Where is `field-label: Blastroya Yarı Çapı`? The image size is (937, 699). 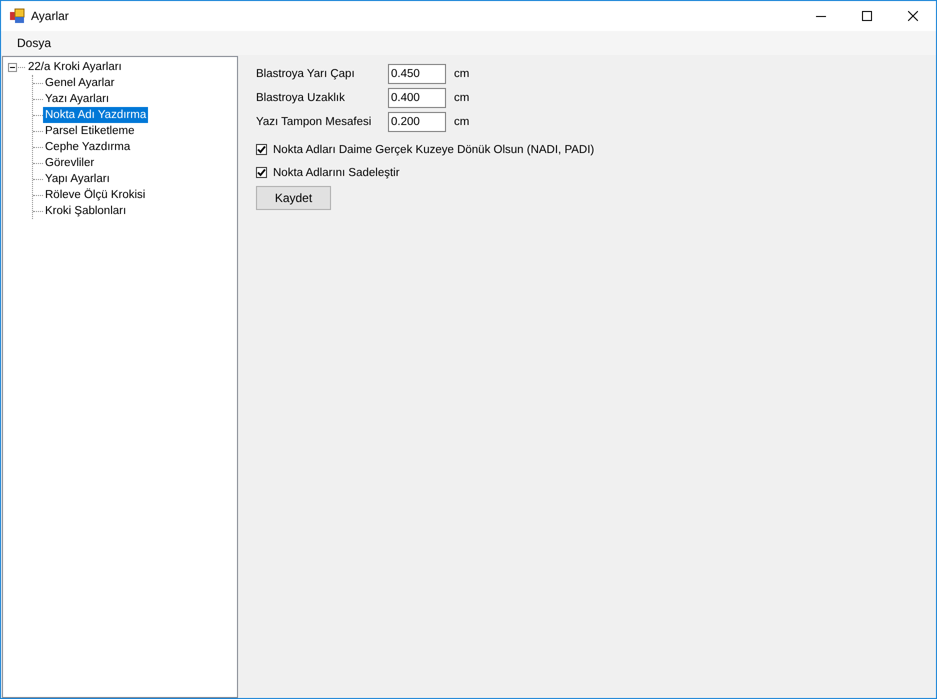
field-label: Blastroya Yarı Çapı is located at coordinates (306, 74).